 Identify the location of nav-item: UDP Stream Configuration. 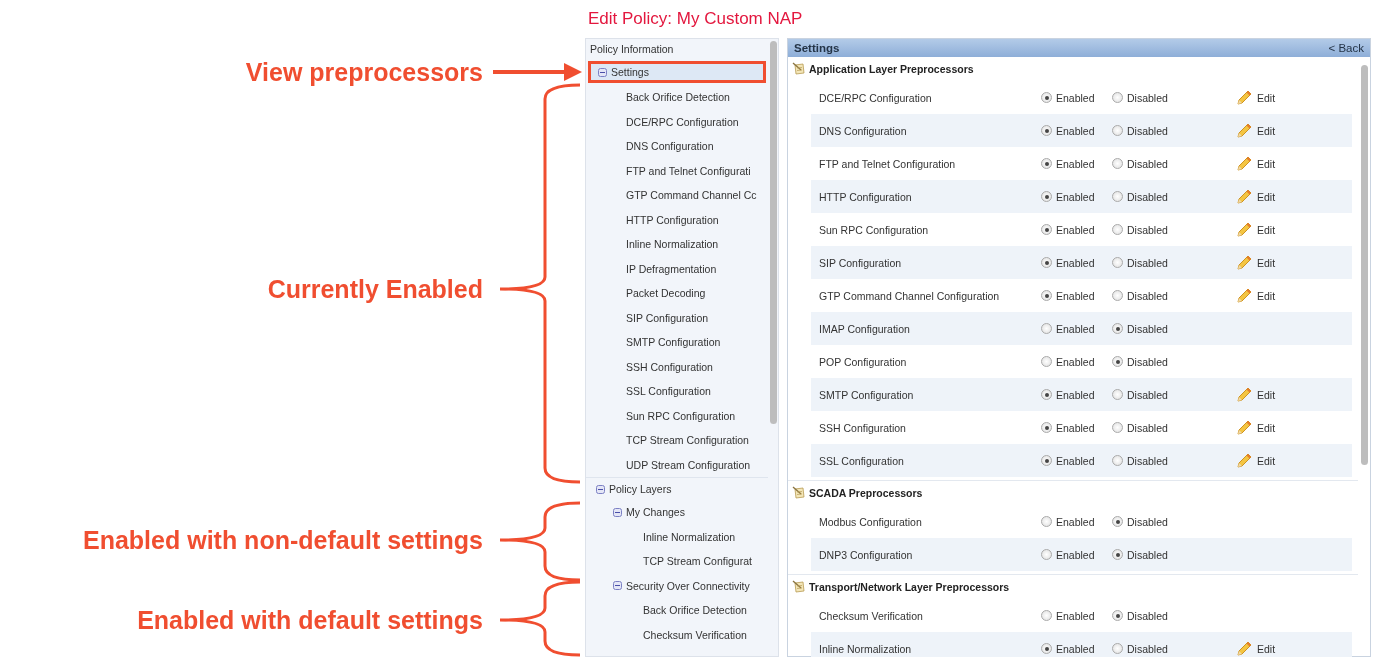
(677, 464).